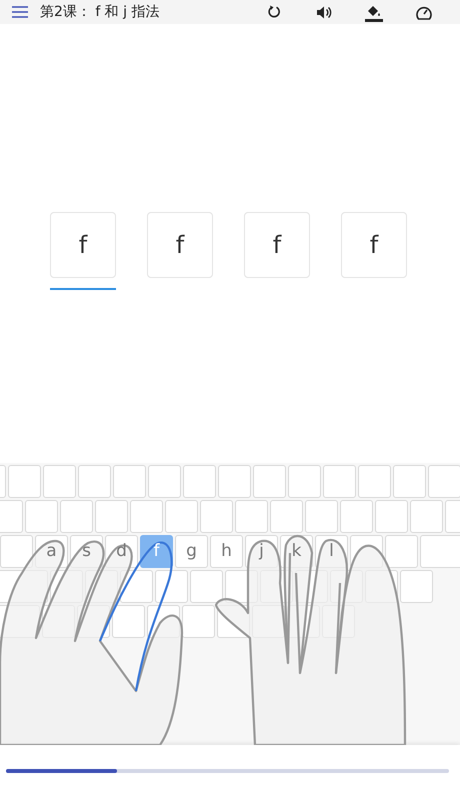 This screenshot has height=802, width=460. Describe the element at coordinates (191, 551) in the screenshot. I see `key-label: g` at that location.